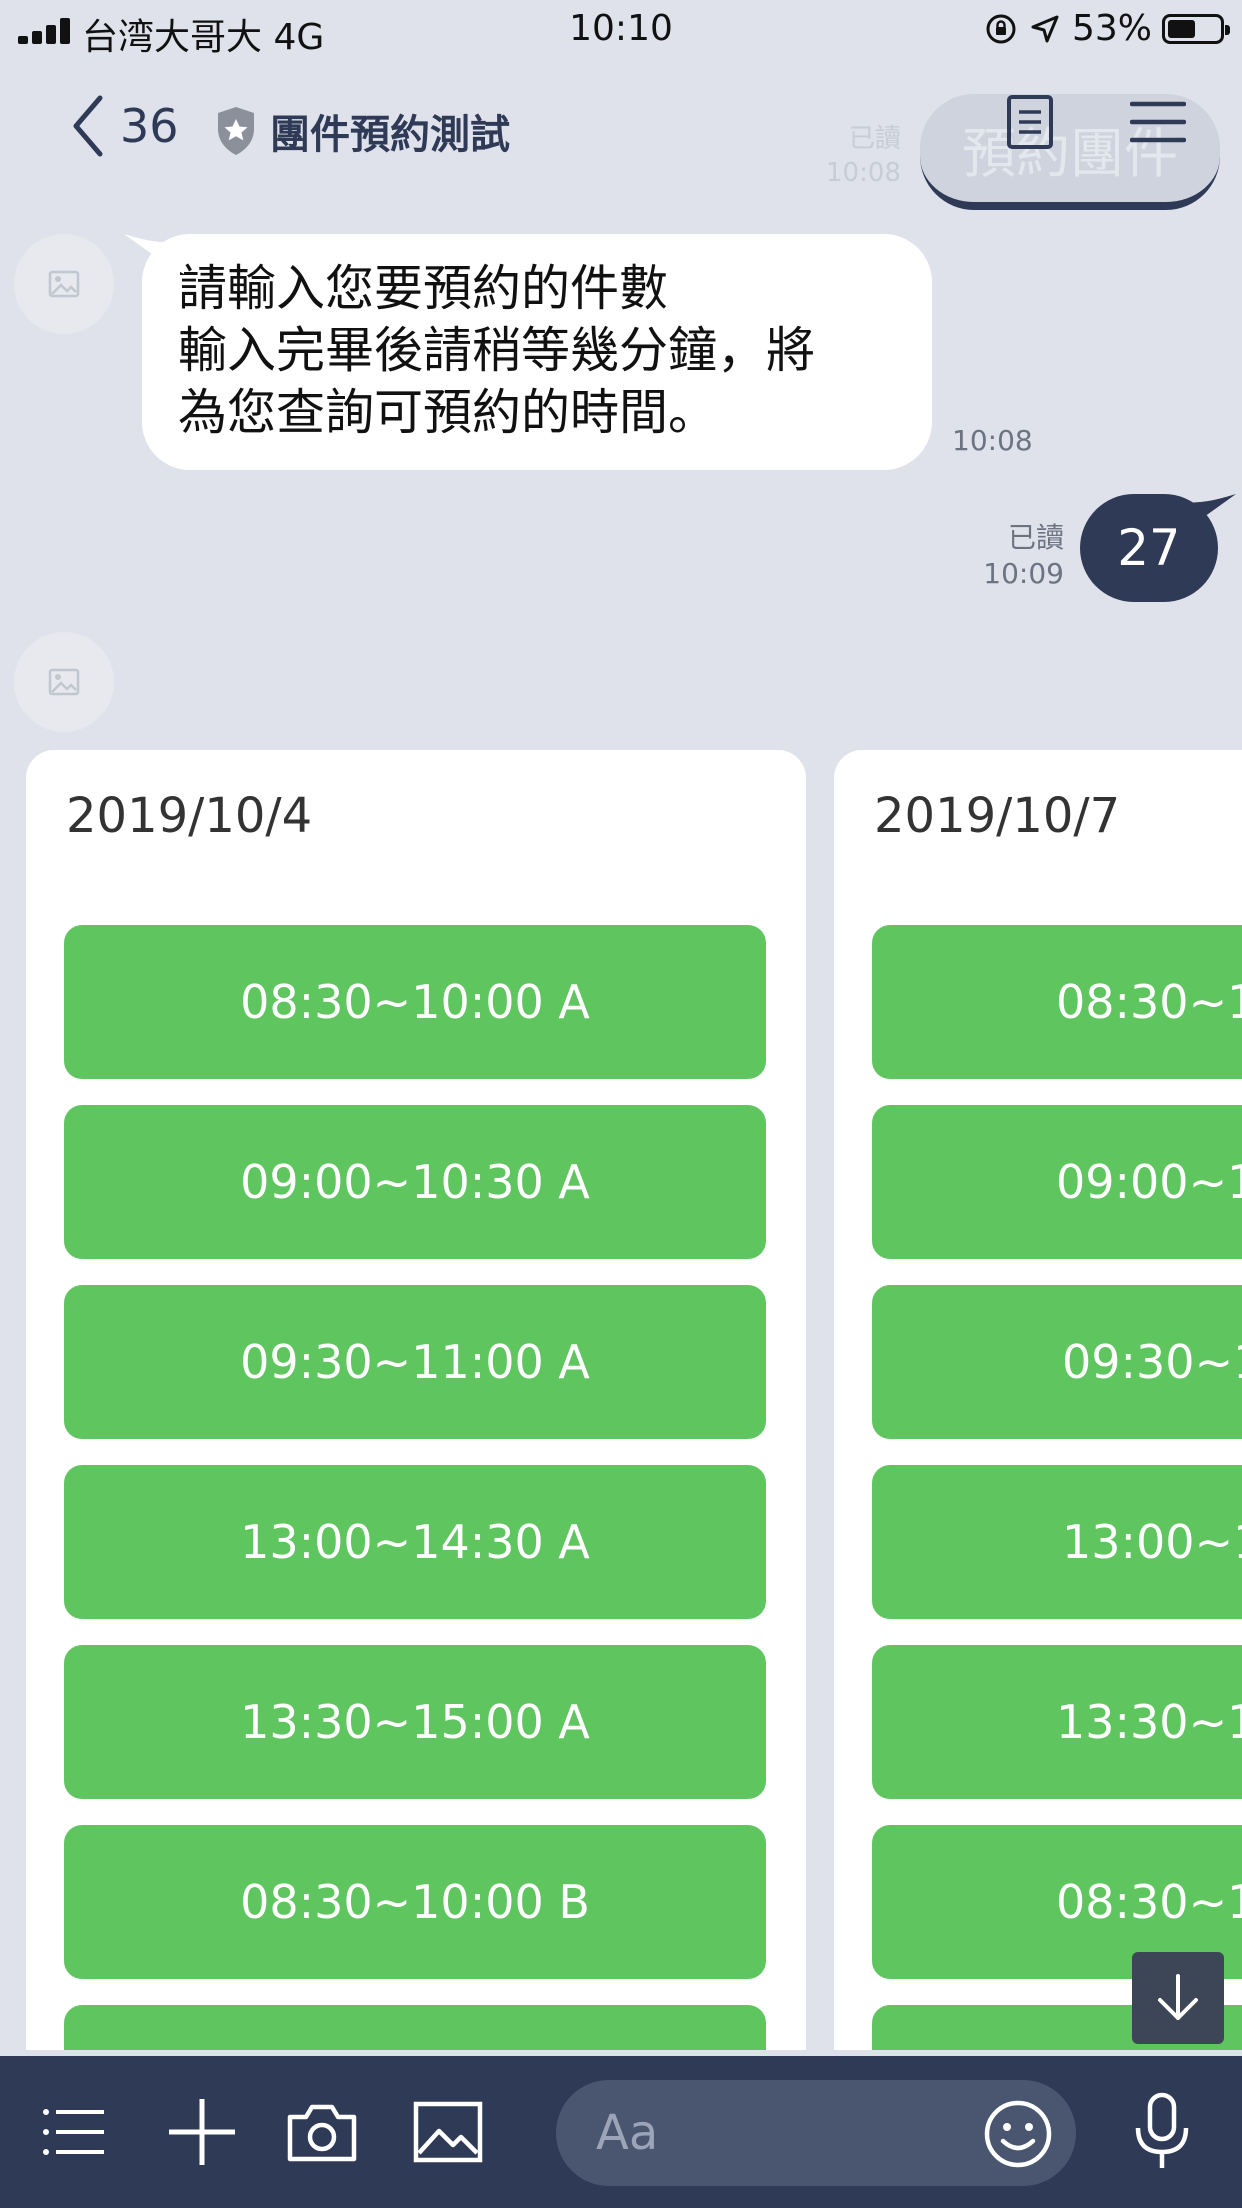 This screenshot has width=1242, height=2208. Describe the element at coordinates (1057, 1182) in the screenshot. I see `time-slot-button: 09:00~1` at that location.